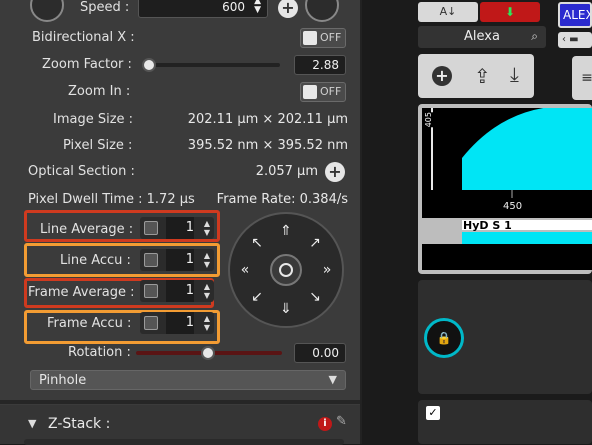 This screenshot has height=445, width=592. I want to click on rotation-field: 0.00, so click(320, 353).